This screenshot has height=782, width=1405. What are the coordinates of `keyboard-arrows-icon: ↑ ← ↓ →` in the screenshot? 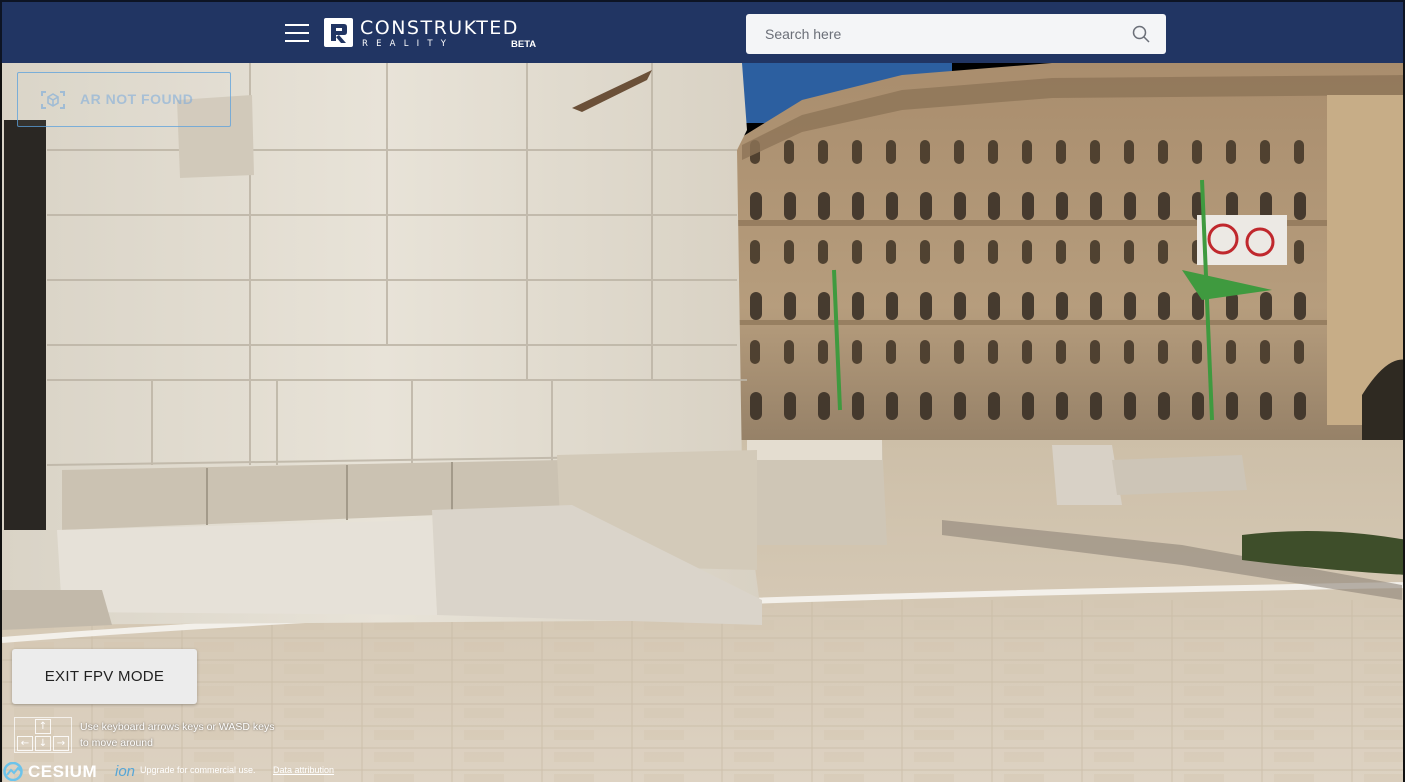 It's located at (43, 735).